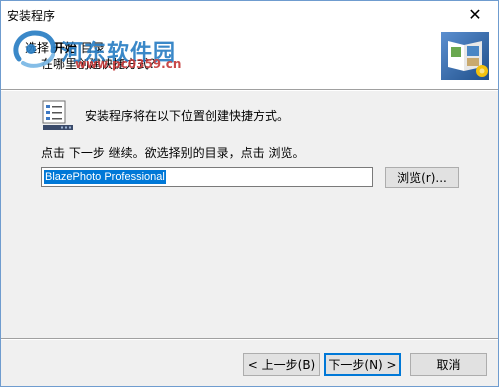  I want to click on close-icon: ✕, so click(475, 14).